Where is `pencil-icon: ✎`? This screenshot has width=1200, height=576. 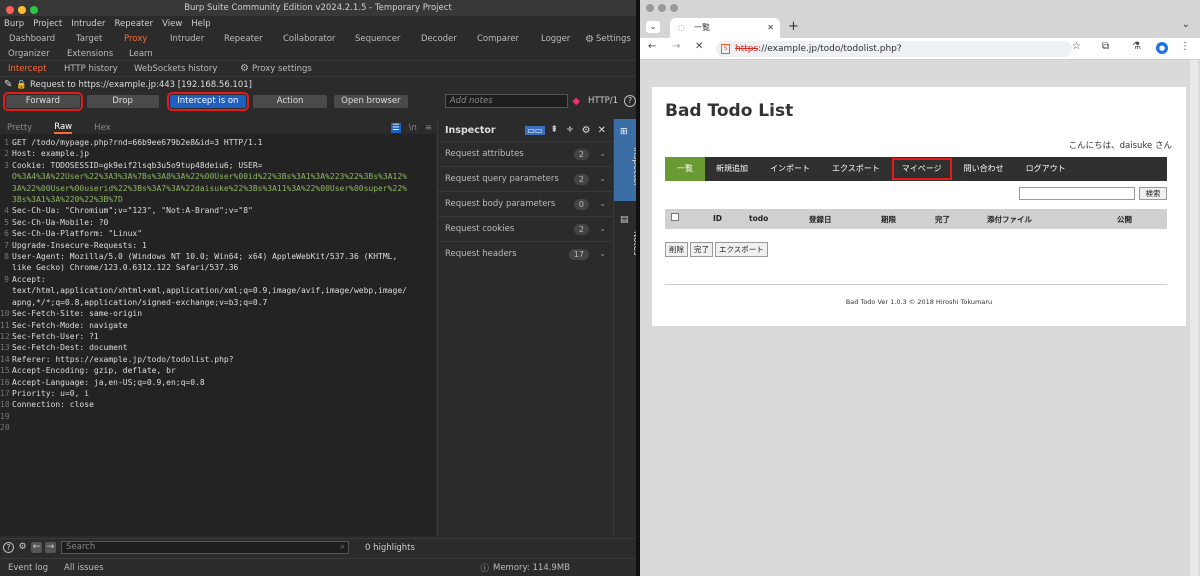
pencil-icon: ✎ is located at coordinates (8, 84).